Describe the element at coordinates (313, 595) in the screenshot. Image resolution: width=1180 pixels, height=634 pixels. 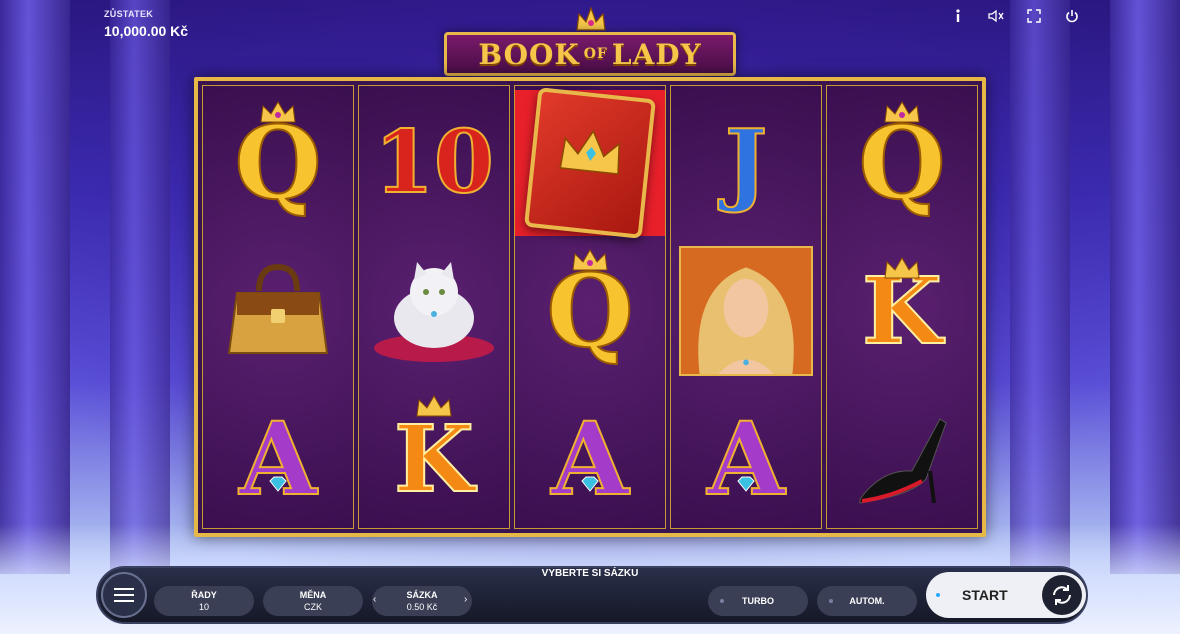
I see `currency-label: MĚNA` at that location.